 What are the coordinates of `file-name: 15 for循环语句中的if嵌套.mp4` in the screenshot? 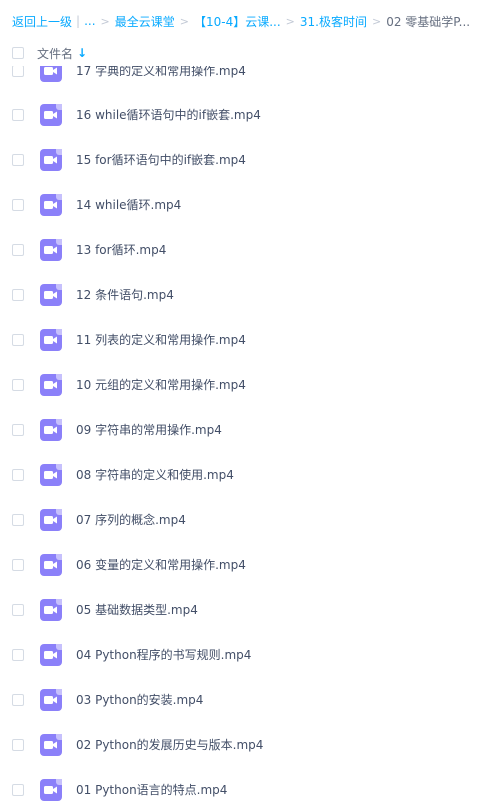 It's located at (161, 159).